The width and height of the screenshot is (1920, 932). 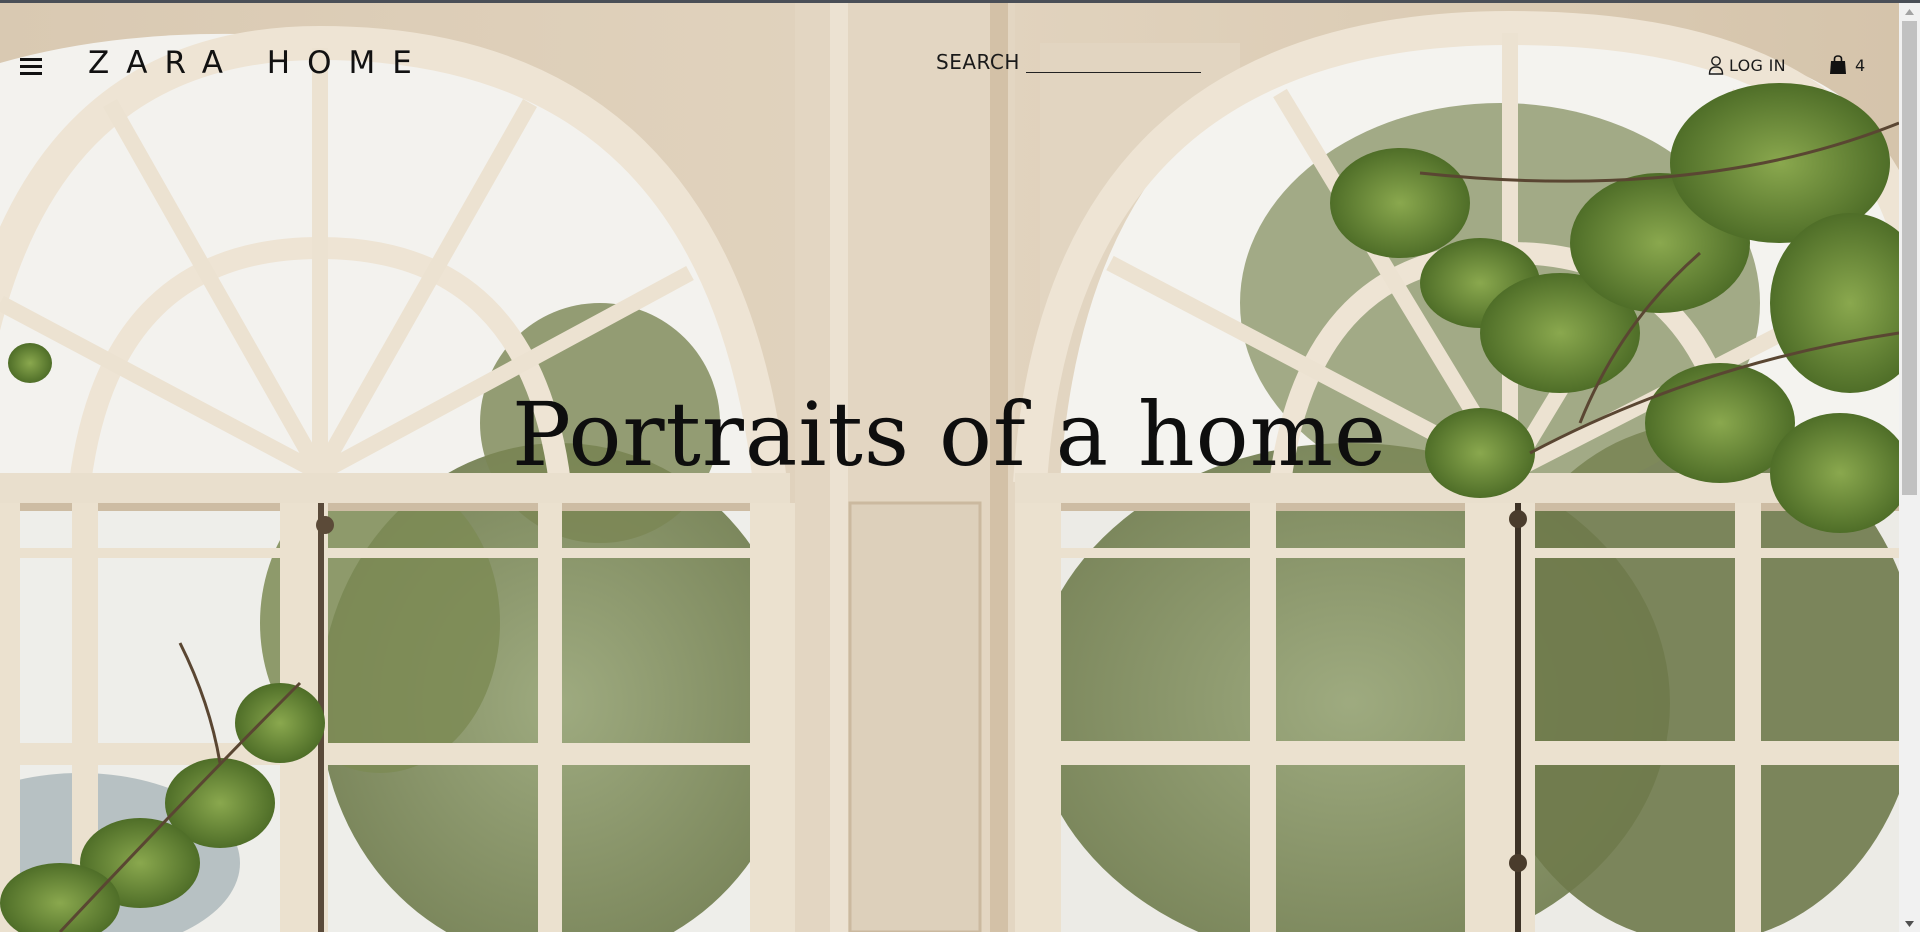 What do you see at coordinates (960, 1) in the screenshot?
I see `browser-top-strip` at bounding box center [960, 1].